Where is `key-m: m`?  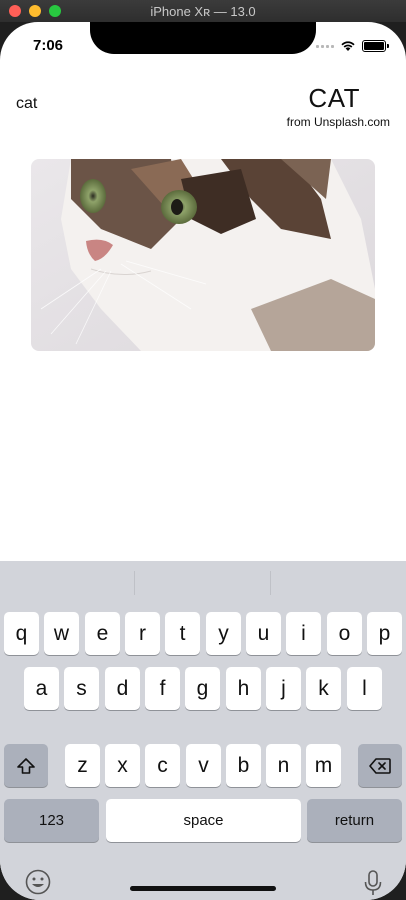 key-m: m is located at coordinates (323, 765).